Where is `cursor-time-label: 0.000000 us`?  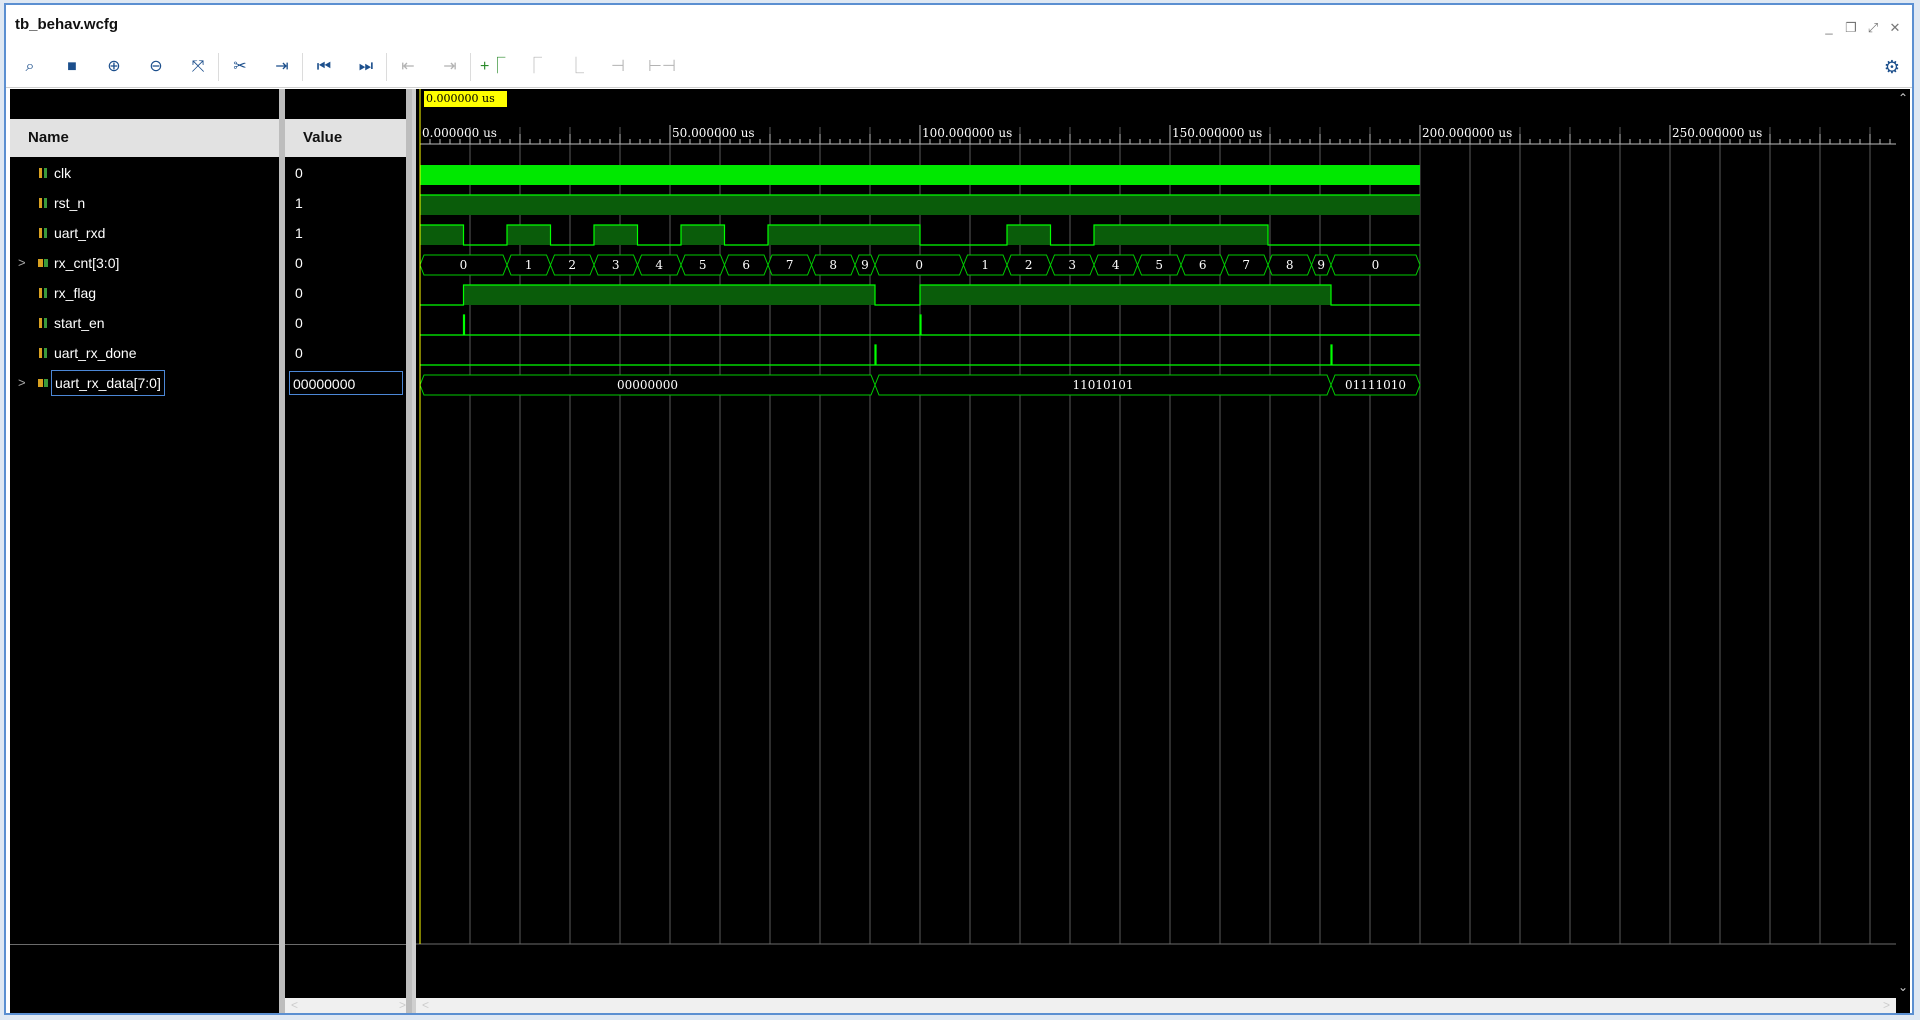
cursor-time-label: 0.000000 us is located at coordinates (465, 99).